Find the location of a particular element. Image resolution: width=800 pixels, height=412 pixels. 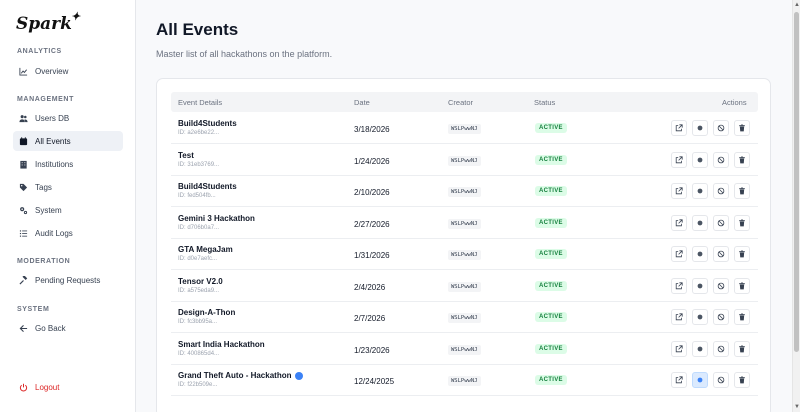

app-logo: Spark✦ is located at coordinates (48, 22).